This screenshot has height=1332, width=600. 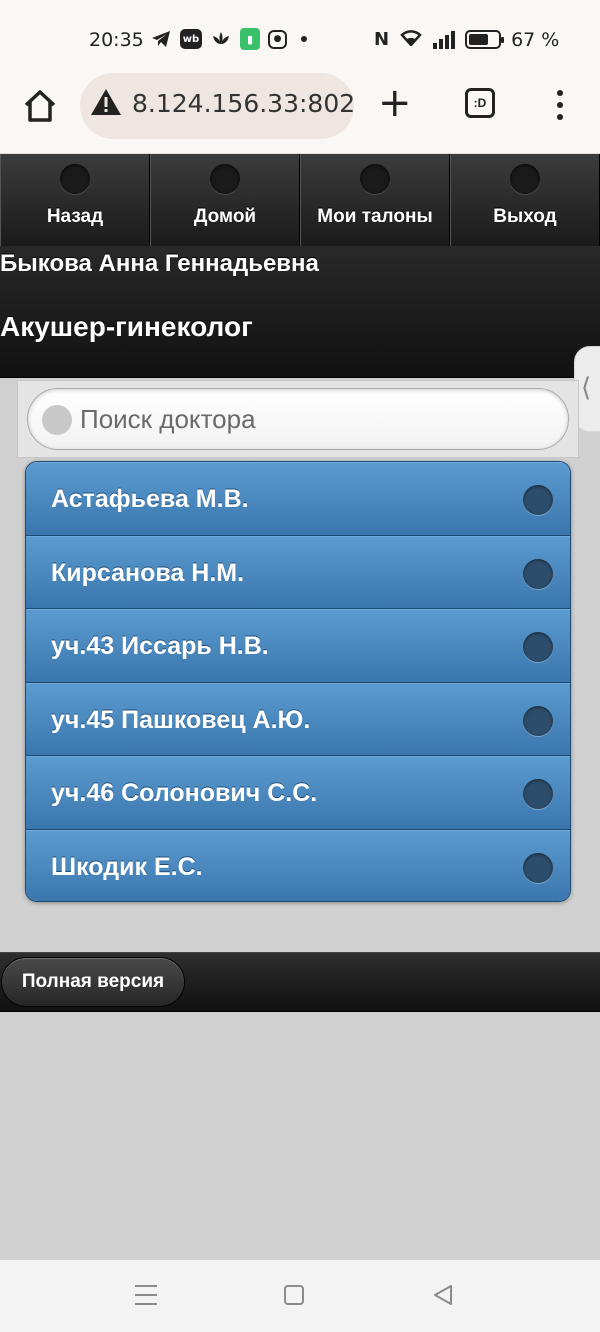 What do you see at coordinates (116, 40) in the screenshot?
I see `status-time: 20:35` at bounding box center [116, 40].